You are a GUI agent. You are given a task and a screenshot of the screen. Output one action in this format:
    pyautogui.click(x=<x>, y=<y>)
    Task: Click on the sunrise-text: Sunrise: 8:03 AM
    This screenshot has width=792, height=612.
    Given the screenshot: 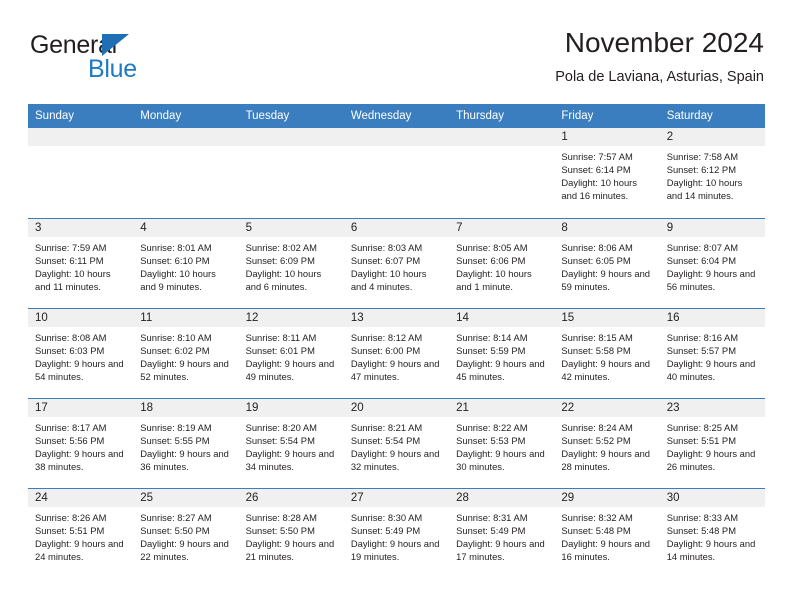 What is the action you would take?
    pyautogui.click(x=386, y=247)
    